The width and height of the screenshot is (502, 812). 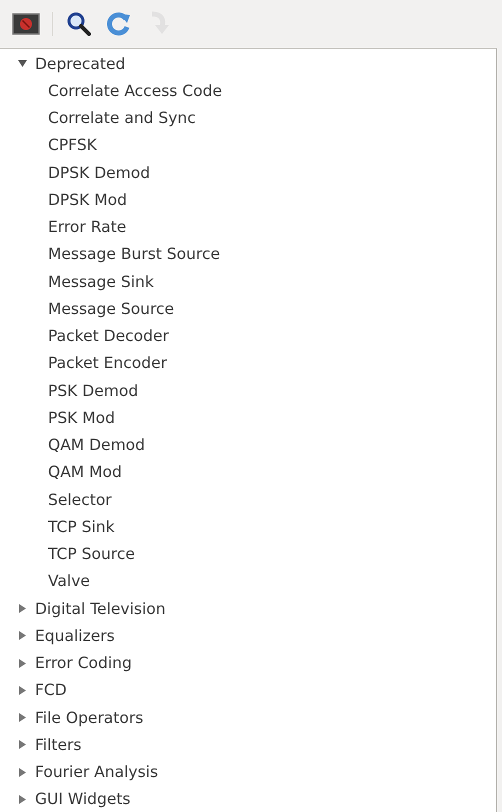 What do you see at coordinates (134, 254) in the screenshot?
I see `tree-item: Message Burst Source` at bounding box center [134, 254].